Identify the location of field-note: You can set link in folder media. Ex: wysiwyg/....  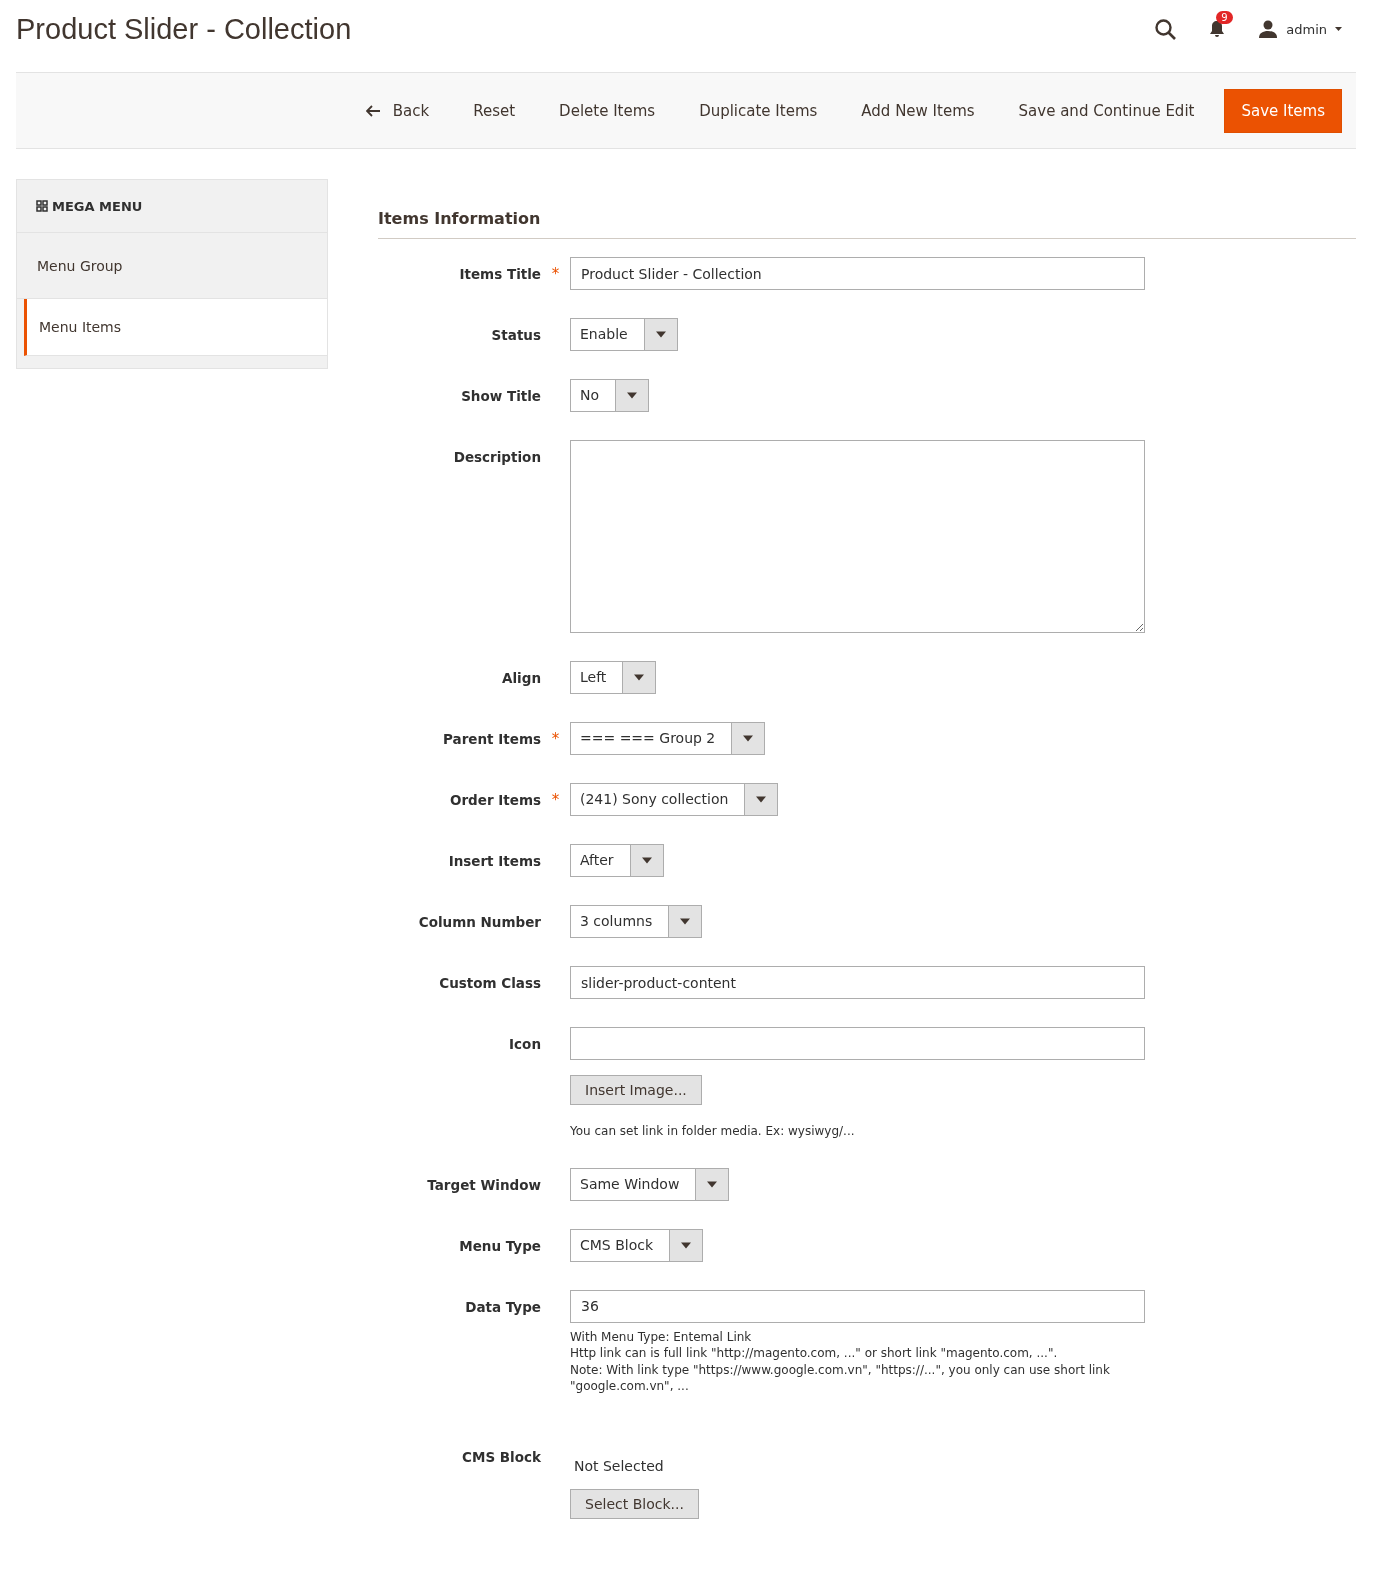
(713, 1131).